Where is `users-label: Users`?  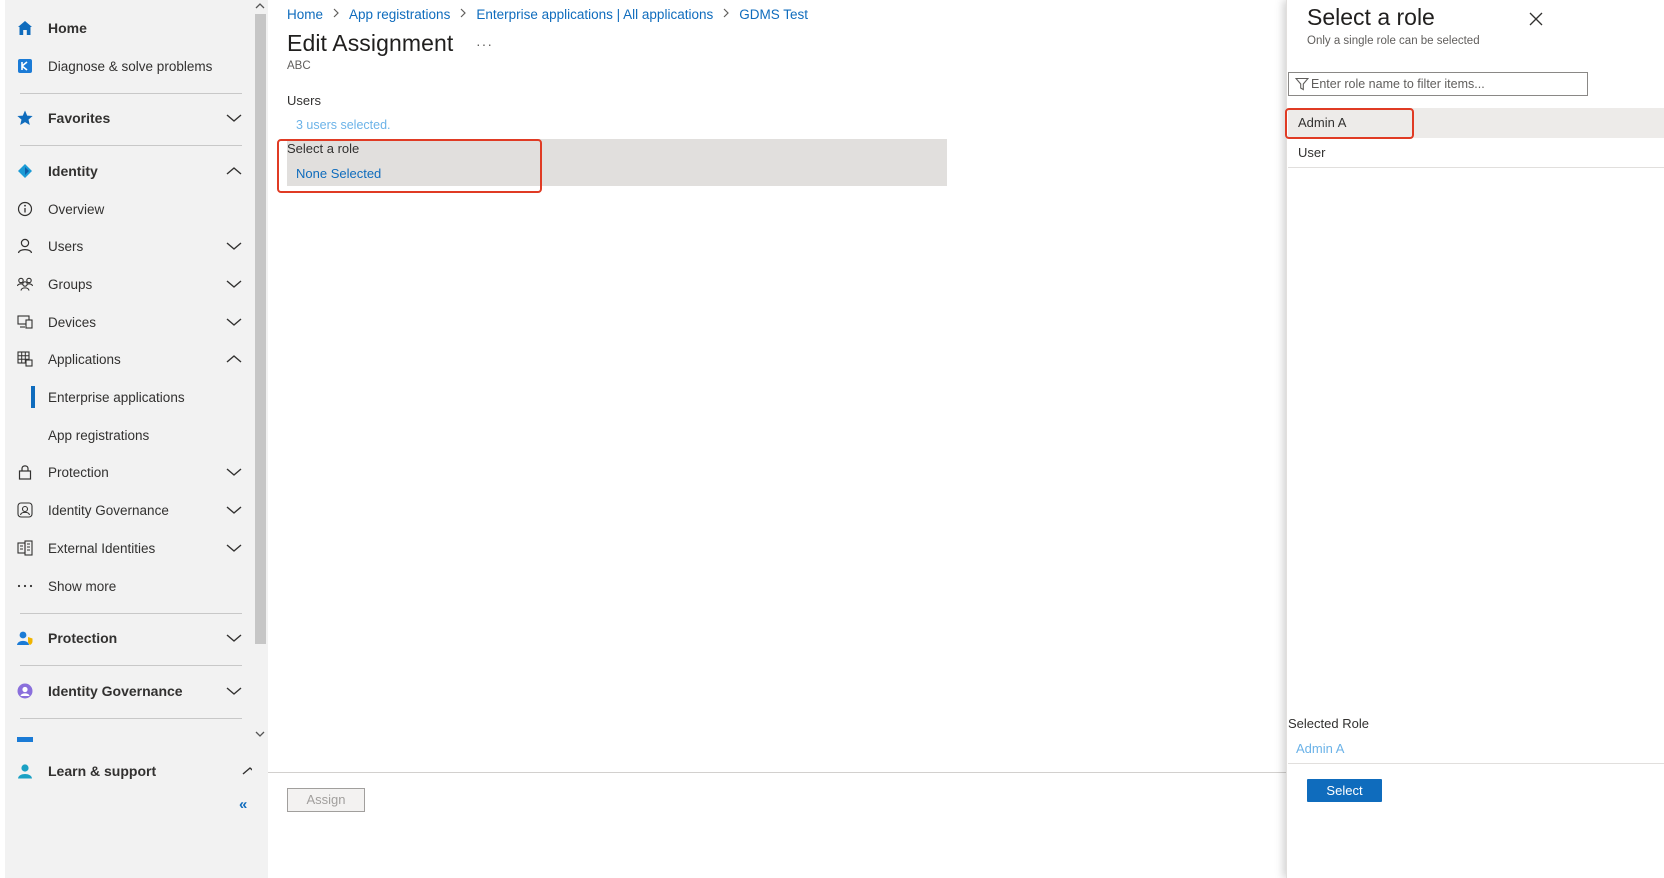 users-label: Users is located at coordinates (304, 100).